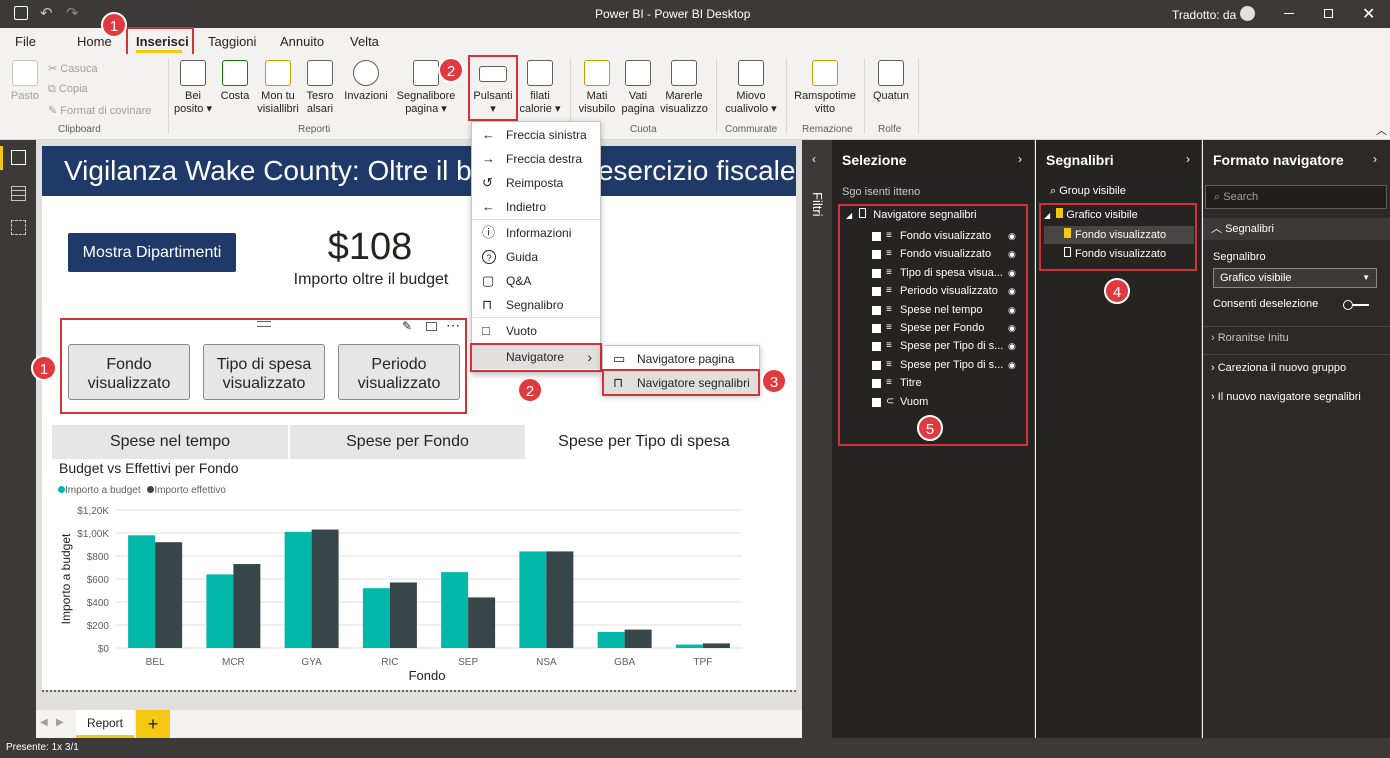  Describe the element at coordinates (232, 41) in the screenshot. I see `menu-taggioni: Taggioni` at that location.